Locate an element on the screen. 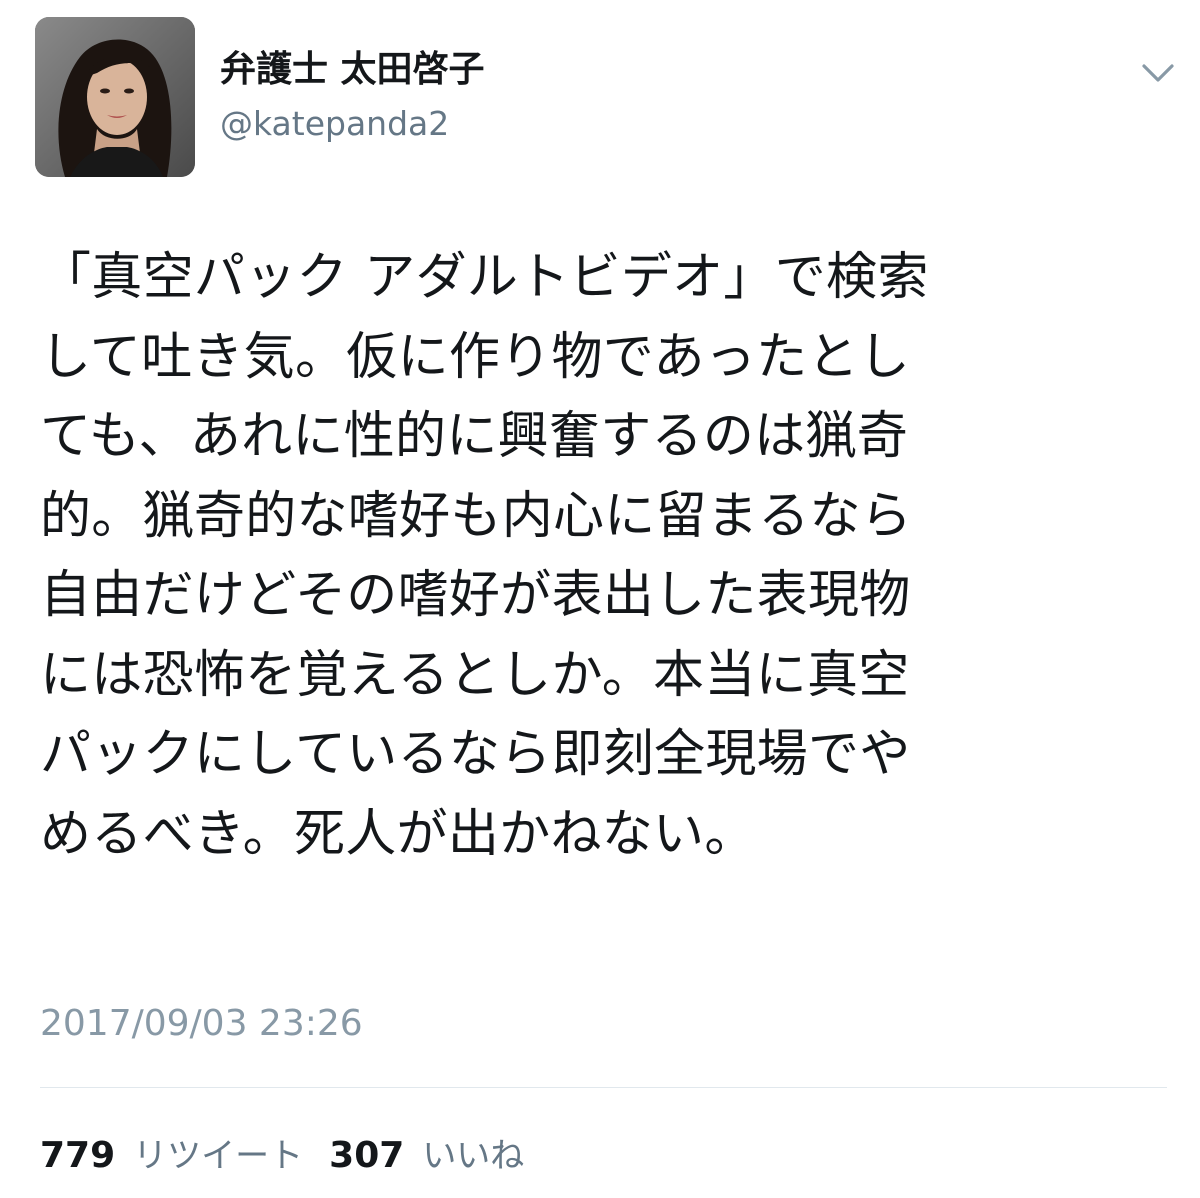  tweet-text-line: パックにしているなら即刻全現場でや is located at coordinates (475, 754).